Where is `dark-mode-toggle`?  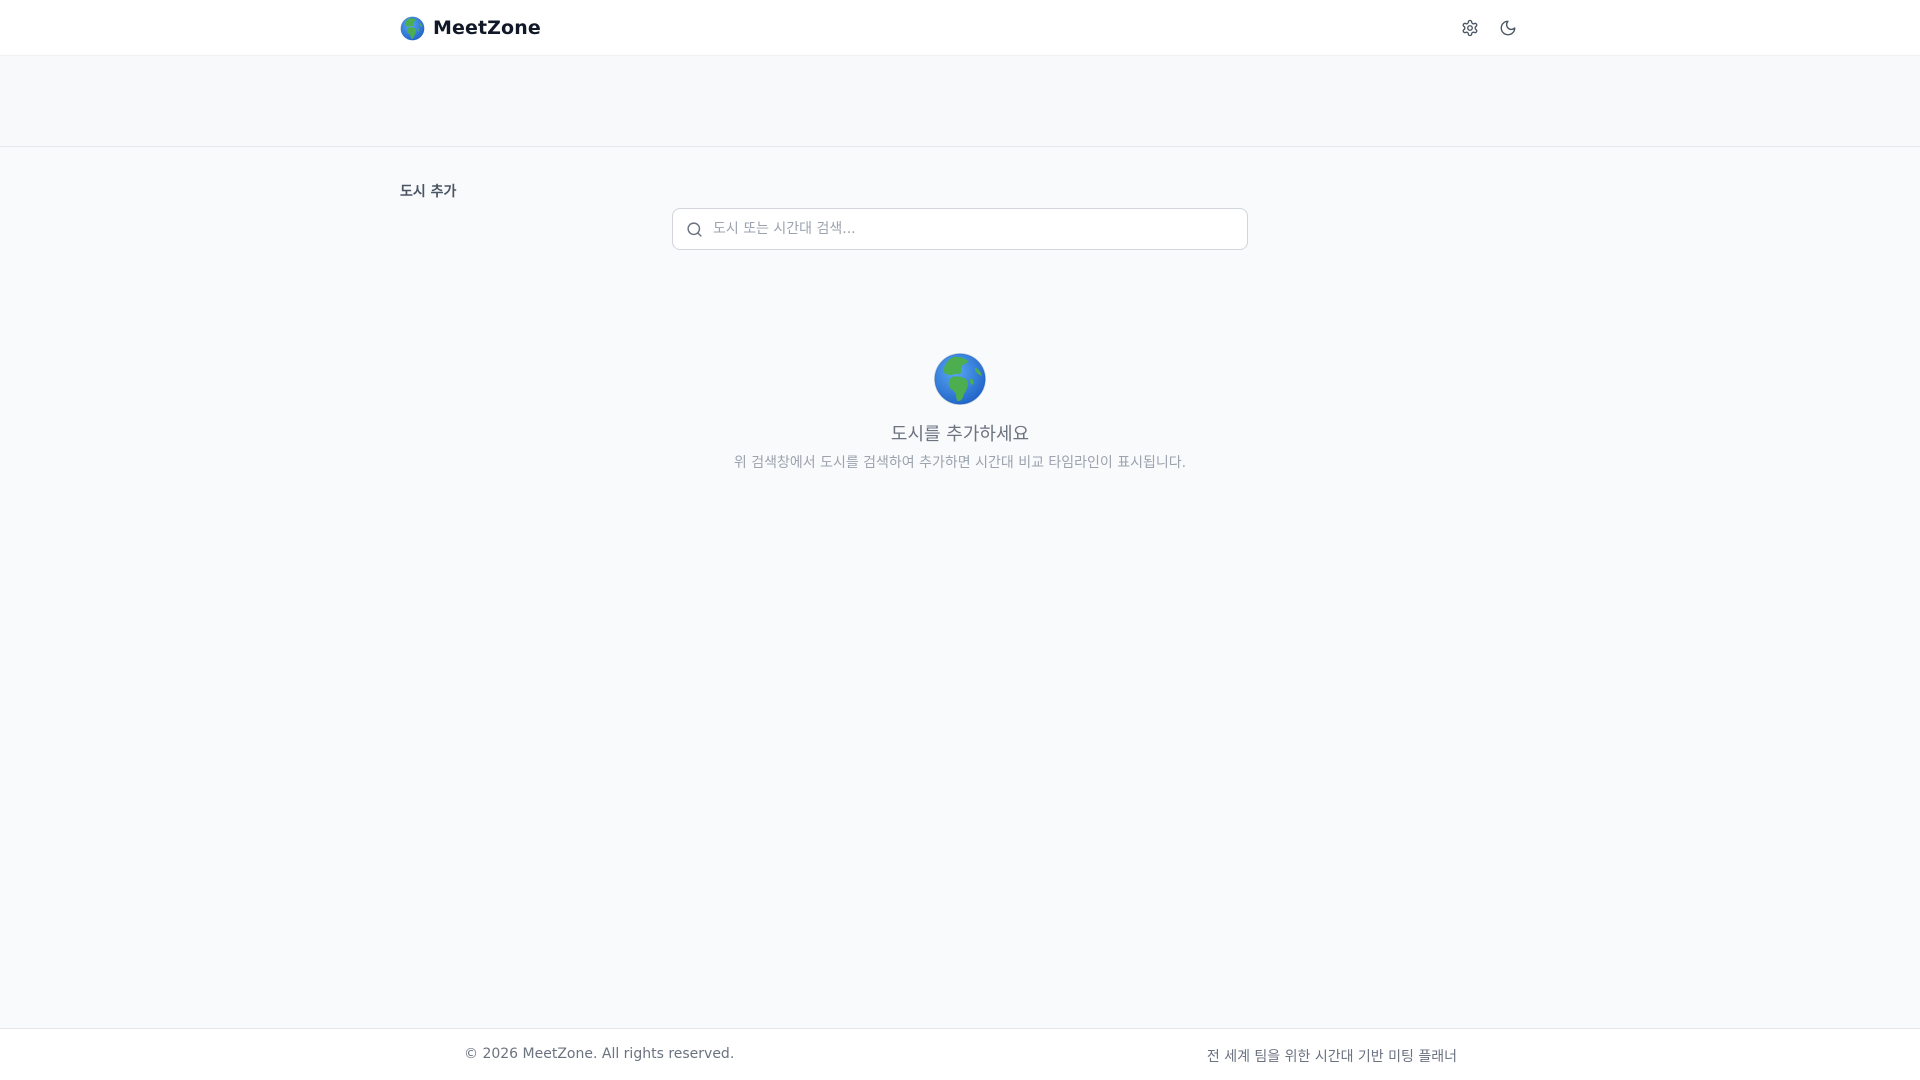 dark-mode-toggle is located at coordinates (1508, 28).